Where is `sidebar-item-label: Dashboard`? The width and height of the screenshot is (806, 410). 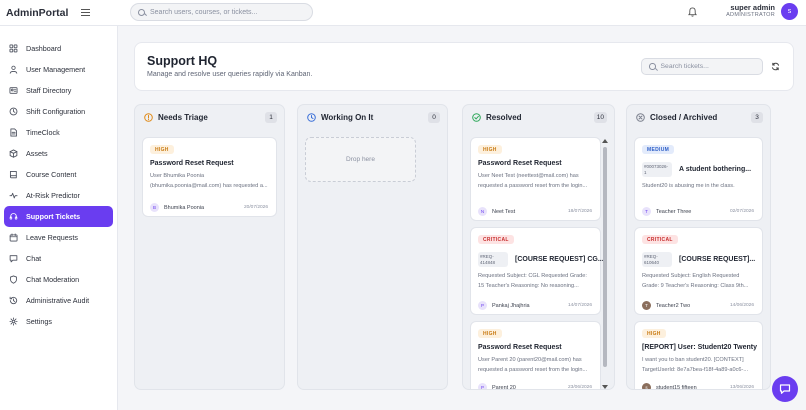 sidebar-item-label: Dashboard is located at coordinates (44, 48).